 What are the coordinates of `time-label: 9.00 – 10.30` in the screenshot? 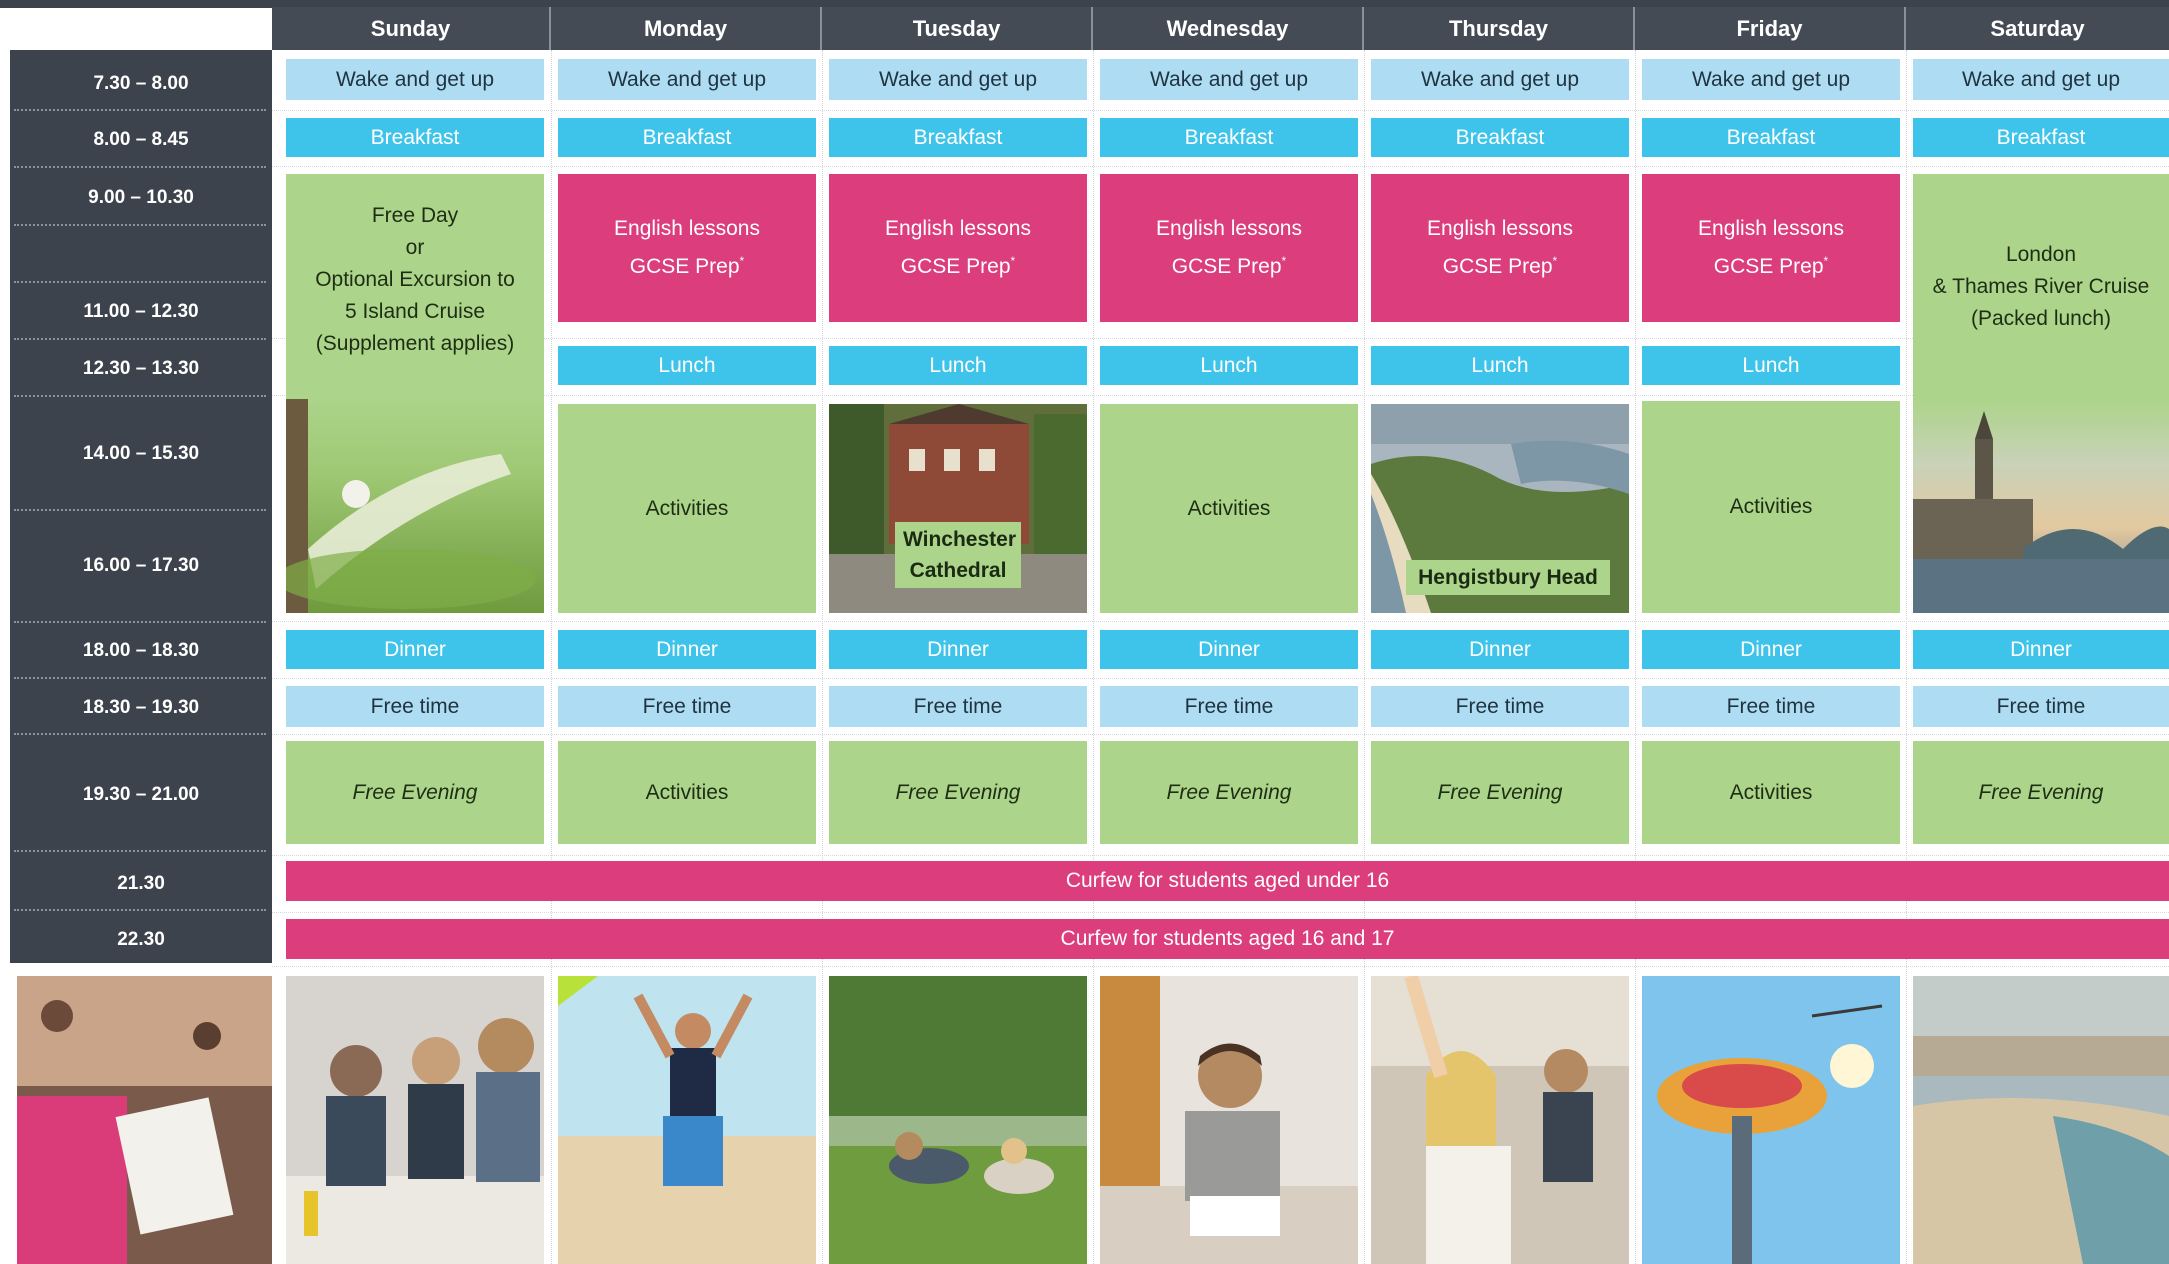 It's located at (141, 197).